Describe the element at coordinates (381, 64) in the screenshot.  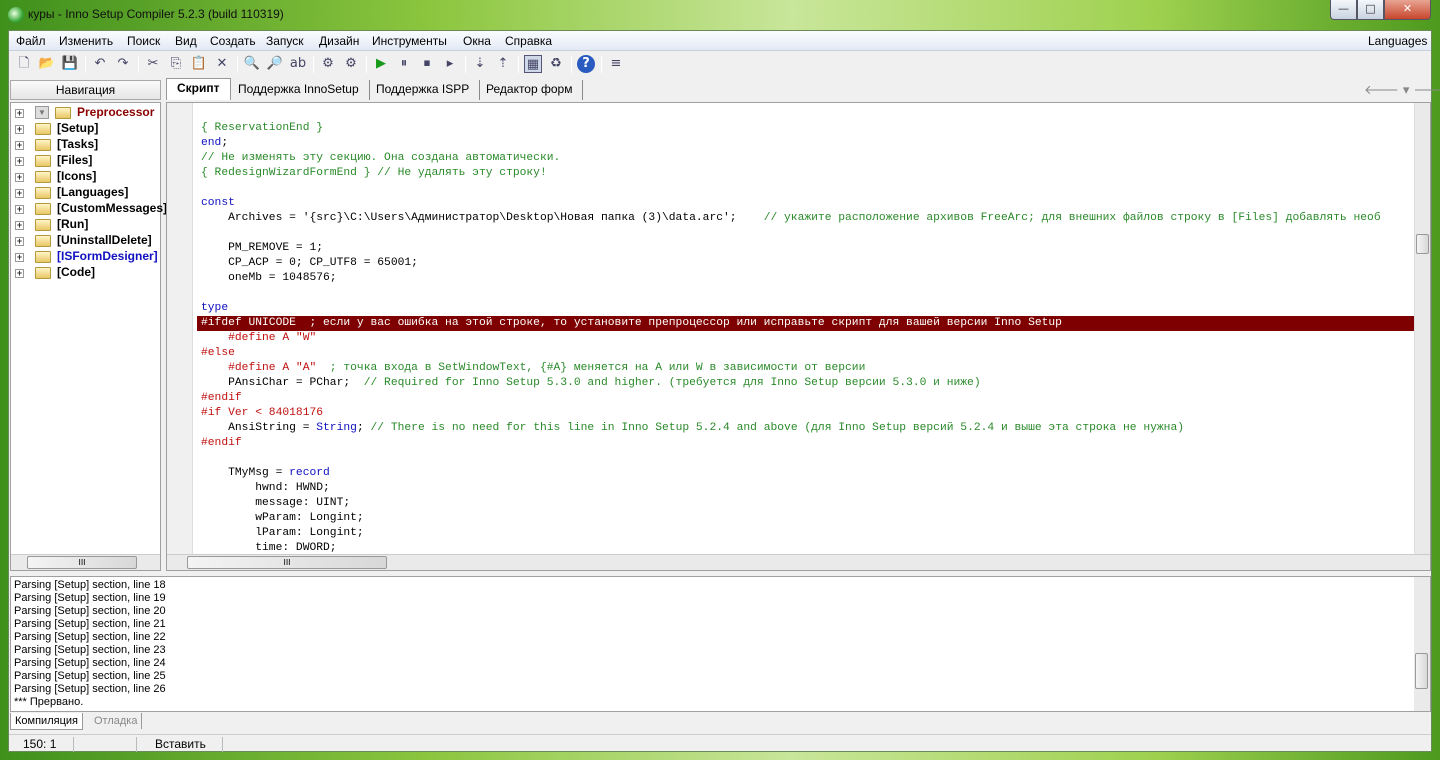
I see `run-icon: ▶` at that location.